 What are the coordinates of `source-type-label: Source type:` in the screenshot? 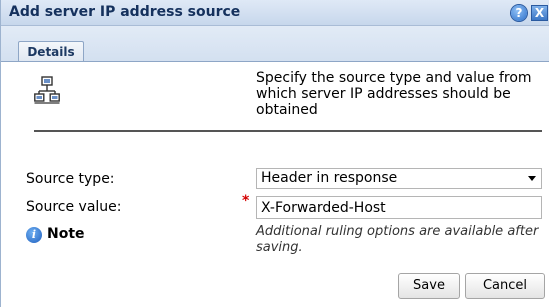 It's located at (70, 179).